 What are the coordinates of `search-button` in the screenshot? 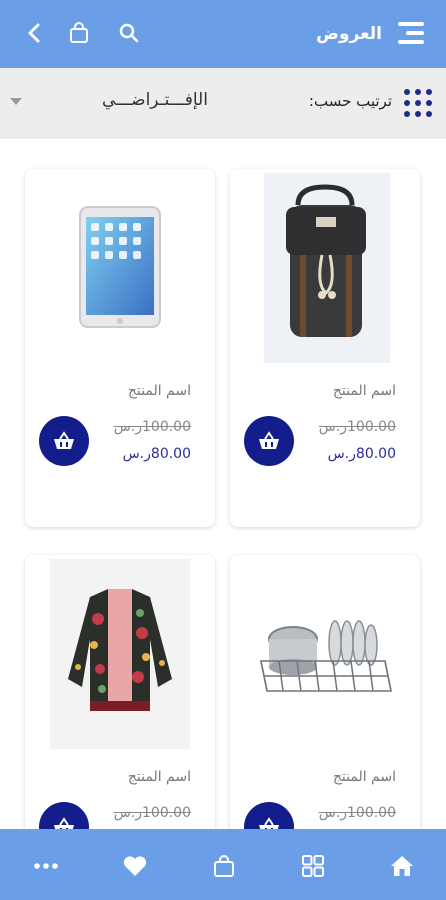 It's located at (129, 33).